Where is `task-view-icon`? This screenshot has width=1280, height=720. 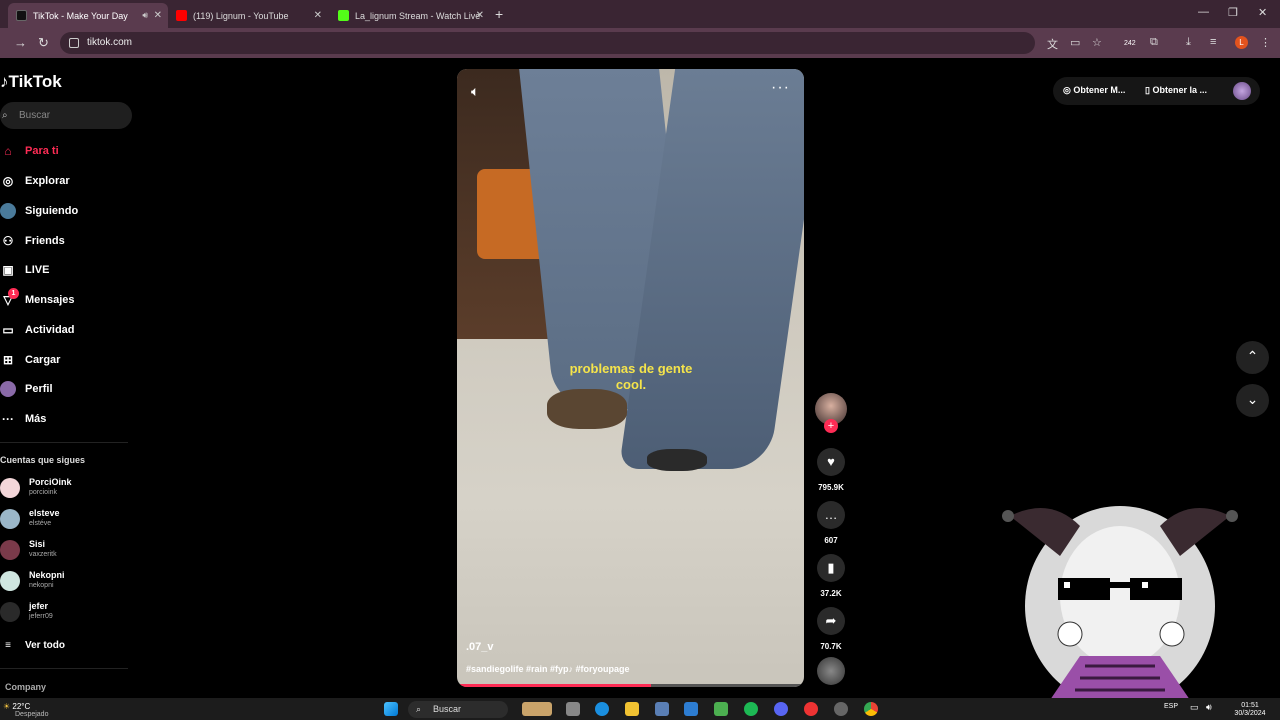 task-view-icon is located at coordinates (573, 709).